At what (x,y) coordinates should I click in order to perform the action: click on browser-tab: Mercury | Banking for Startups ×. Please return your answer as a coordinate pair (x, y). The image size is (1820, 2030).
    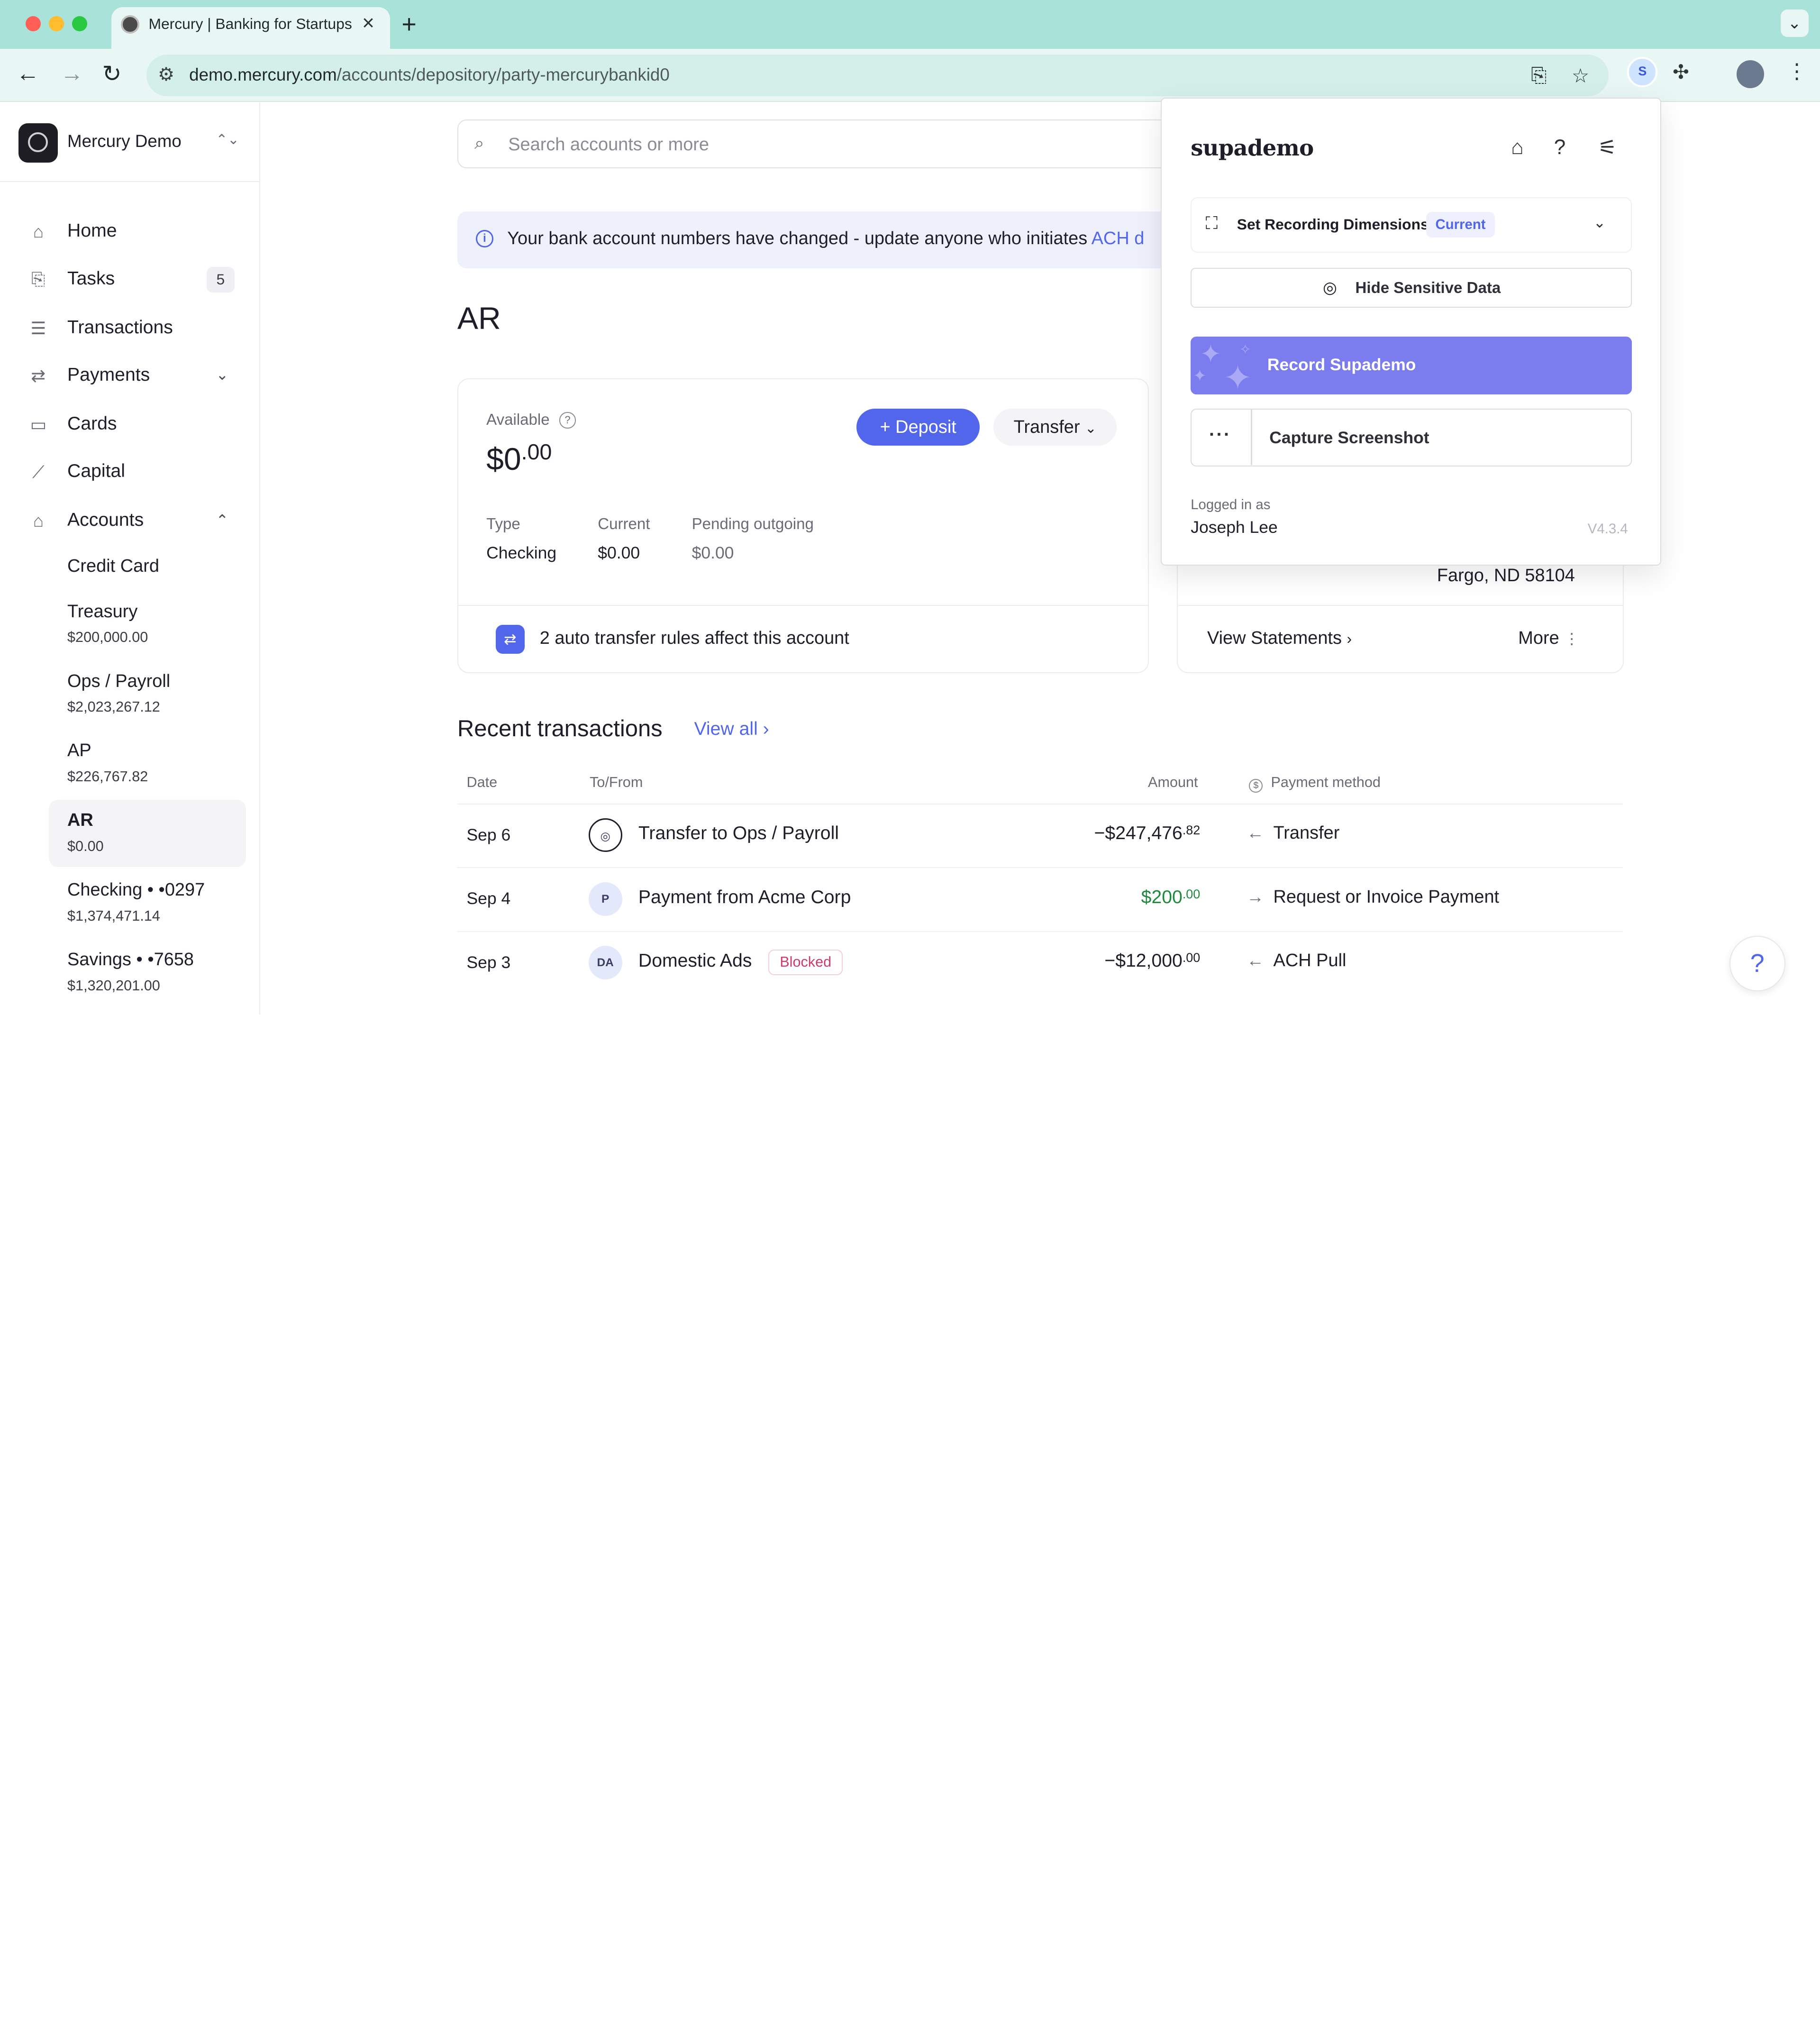
    Looking at the image, I should click on (251, 28).